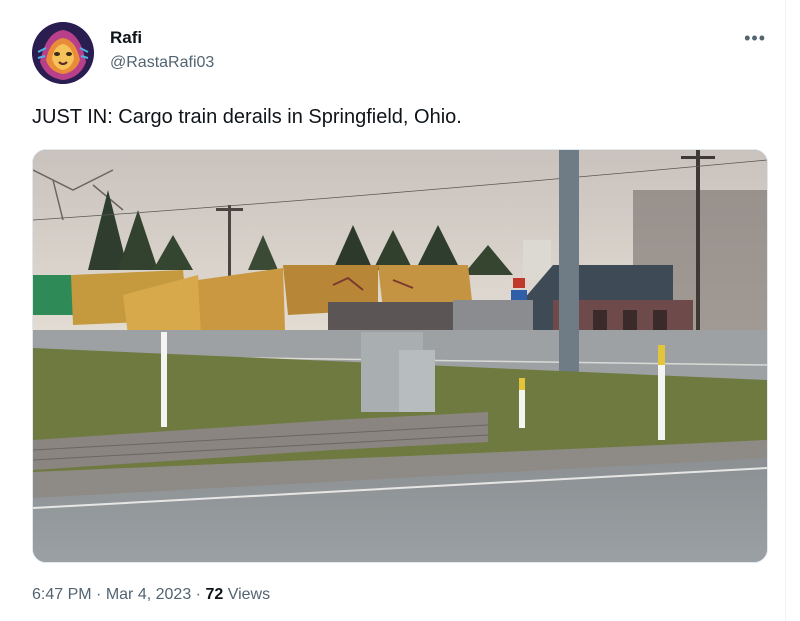 This screenshot has width=800, height=621. Describe the element at coordinates (755, 38) in the screenshot. I see `more-options-icon: •••` at that location.